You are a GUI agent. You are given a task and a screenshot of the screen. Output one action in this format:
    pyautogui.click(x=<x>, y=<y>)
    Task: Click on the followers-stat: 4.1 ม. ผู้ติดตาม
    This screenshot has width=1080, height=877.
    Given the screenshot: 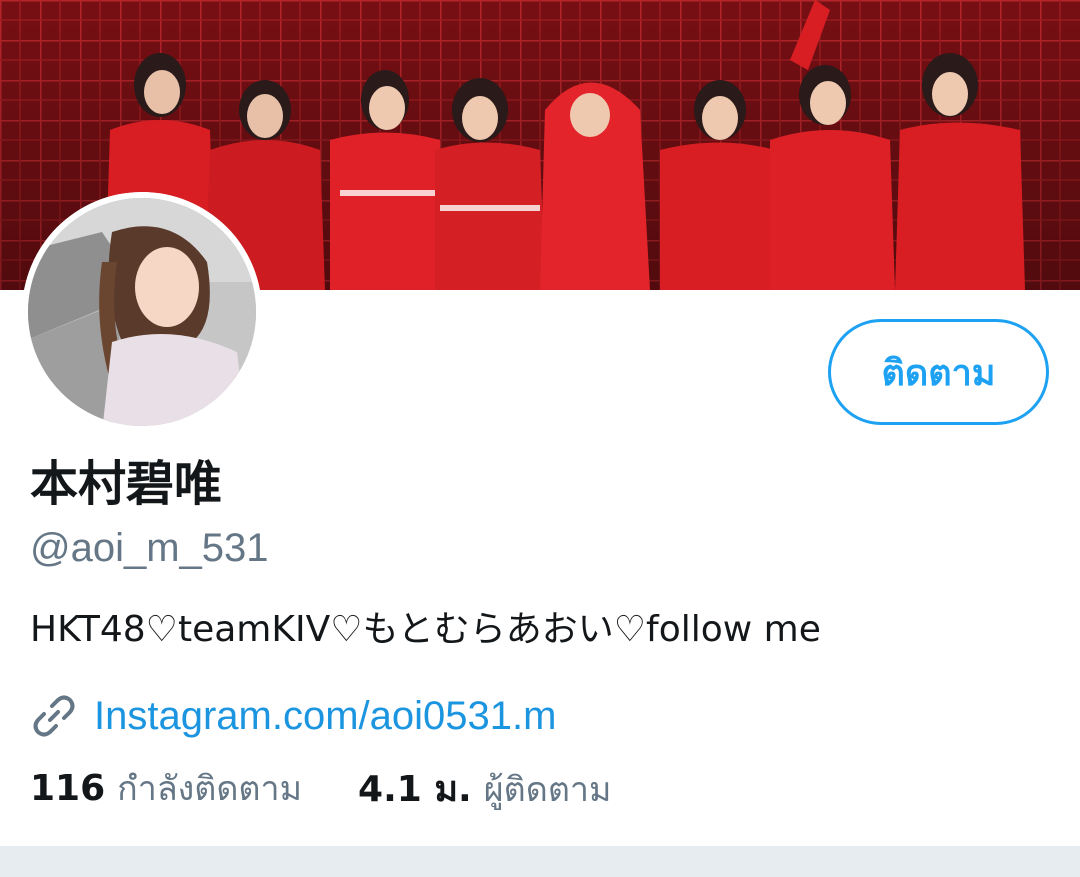 What is the action you would take?
    pyautogui.click(x=484, y=788)
    